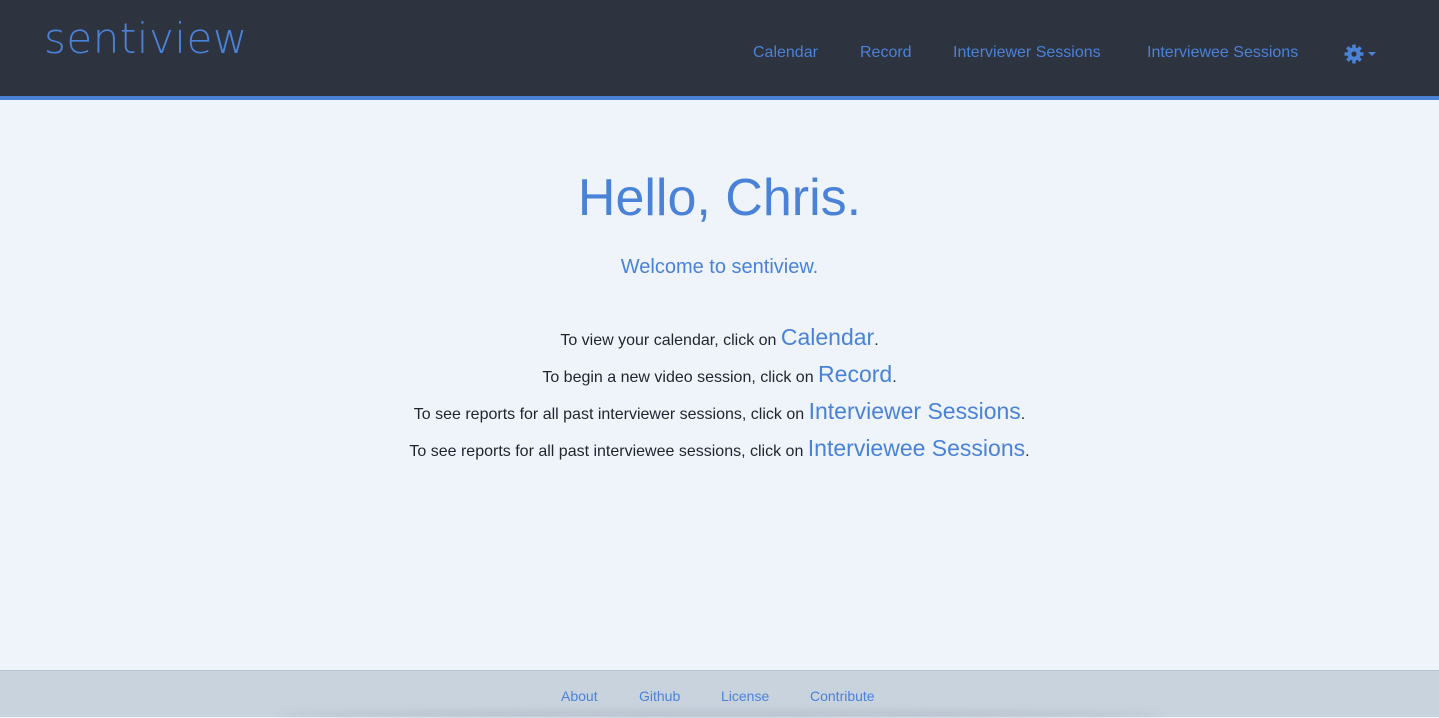  What do you see at coordinates (827, 337) in the screenshot?
I see `calendar-link: Calendar` at bounding box center [827, 337].